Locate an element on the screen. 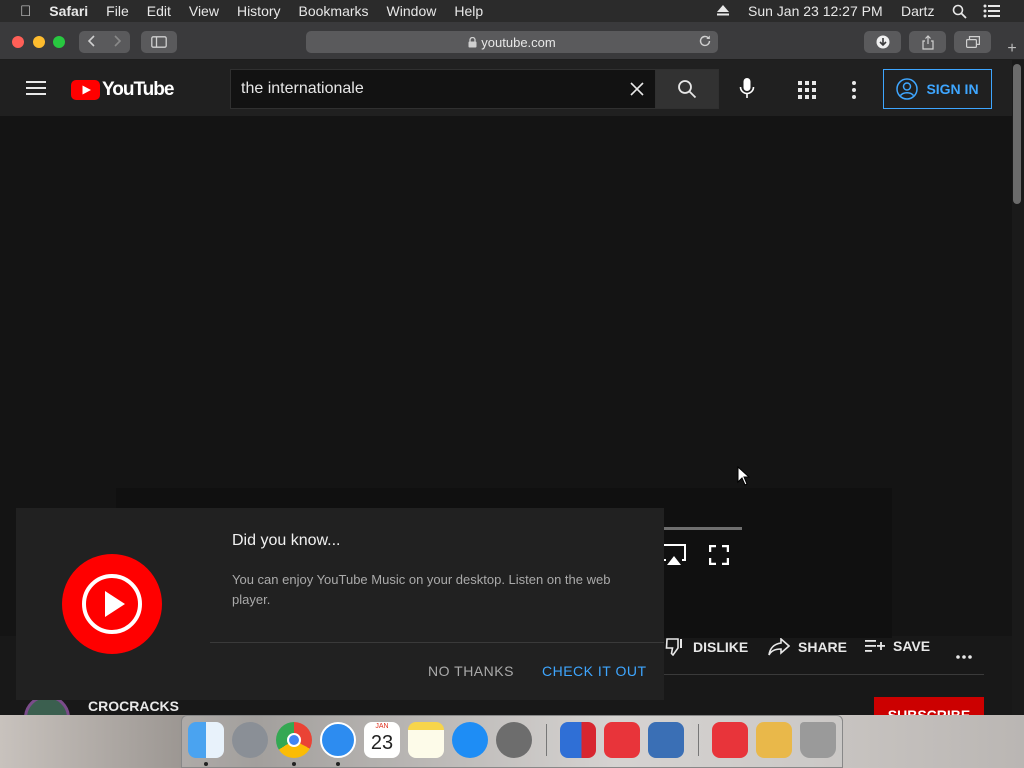 The image size is (1024, 768). fullscreen-icon is located at coordinates (719, 557).